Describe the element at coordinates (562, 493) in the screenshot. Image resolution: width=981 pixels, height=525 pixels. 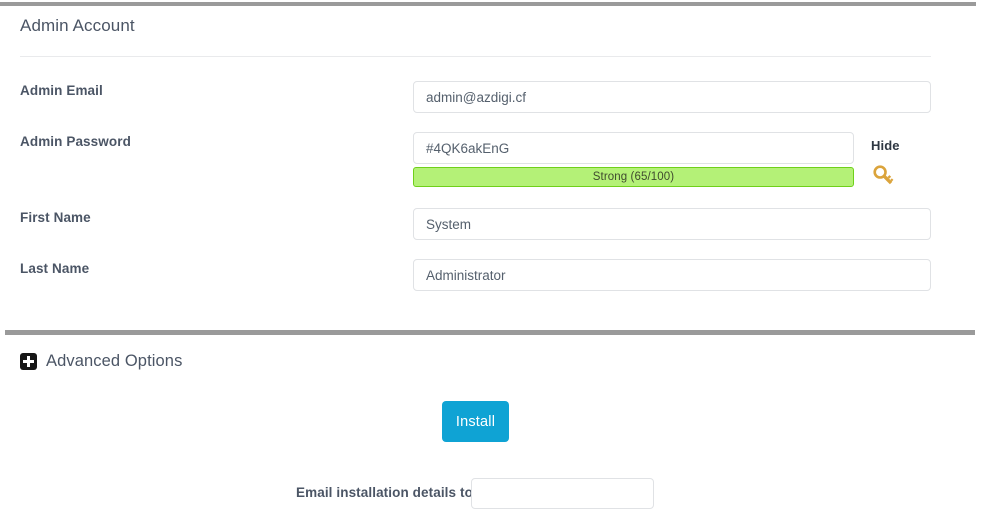
I see `email-installation-details-input` at that location.